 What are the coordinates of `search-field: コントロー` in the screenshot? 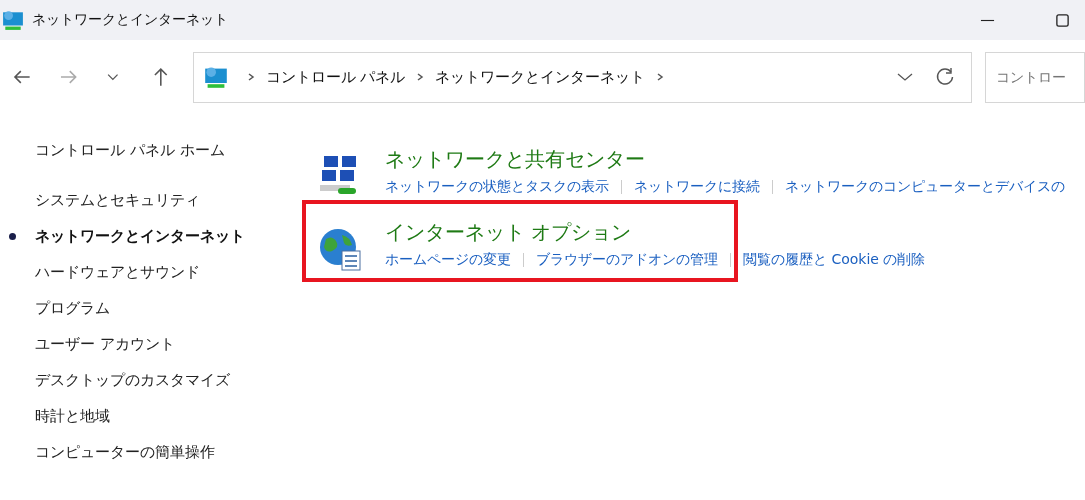 It's located at (1035, 77).